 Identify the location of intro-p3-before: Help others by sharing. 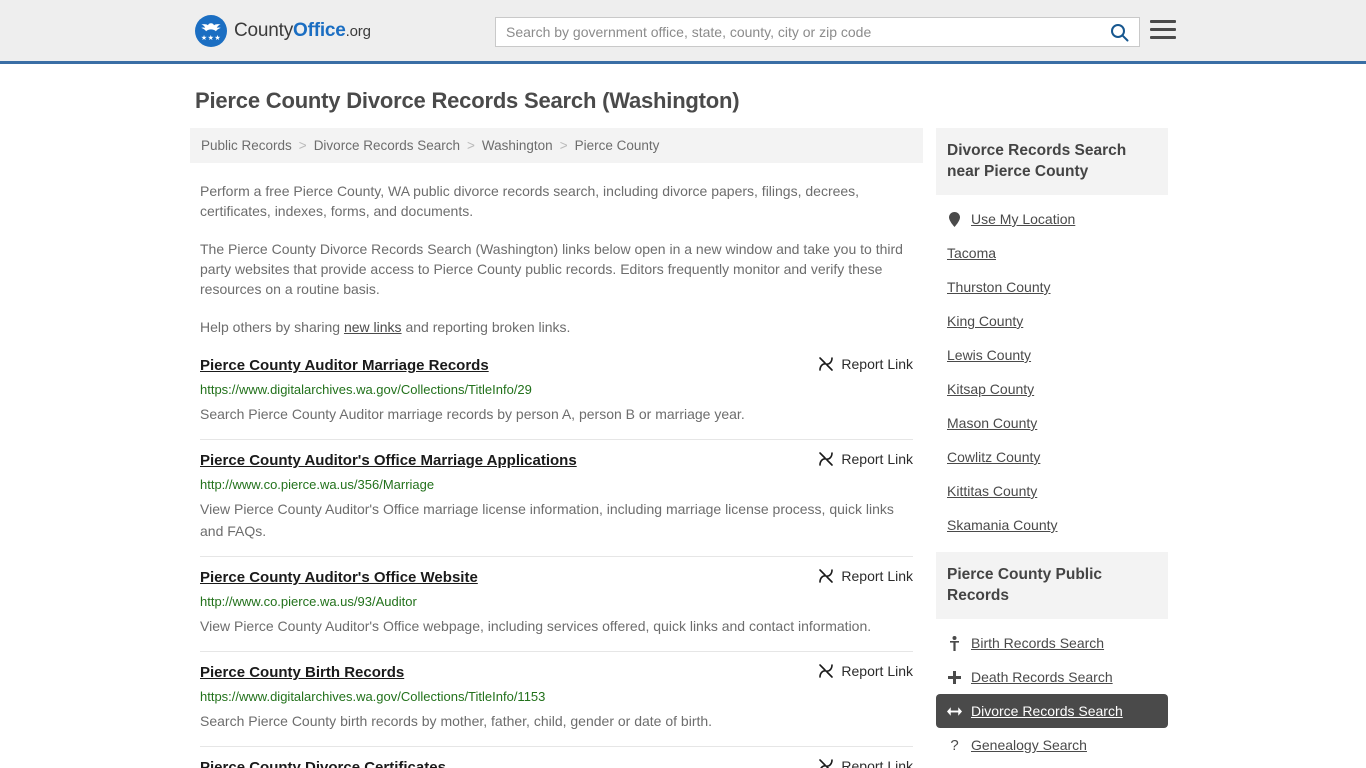
(272, 327).